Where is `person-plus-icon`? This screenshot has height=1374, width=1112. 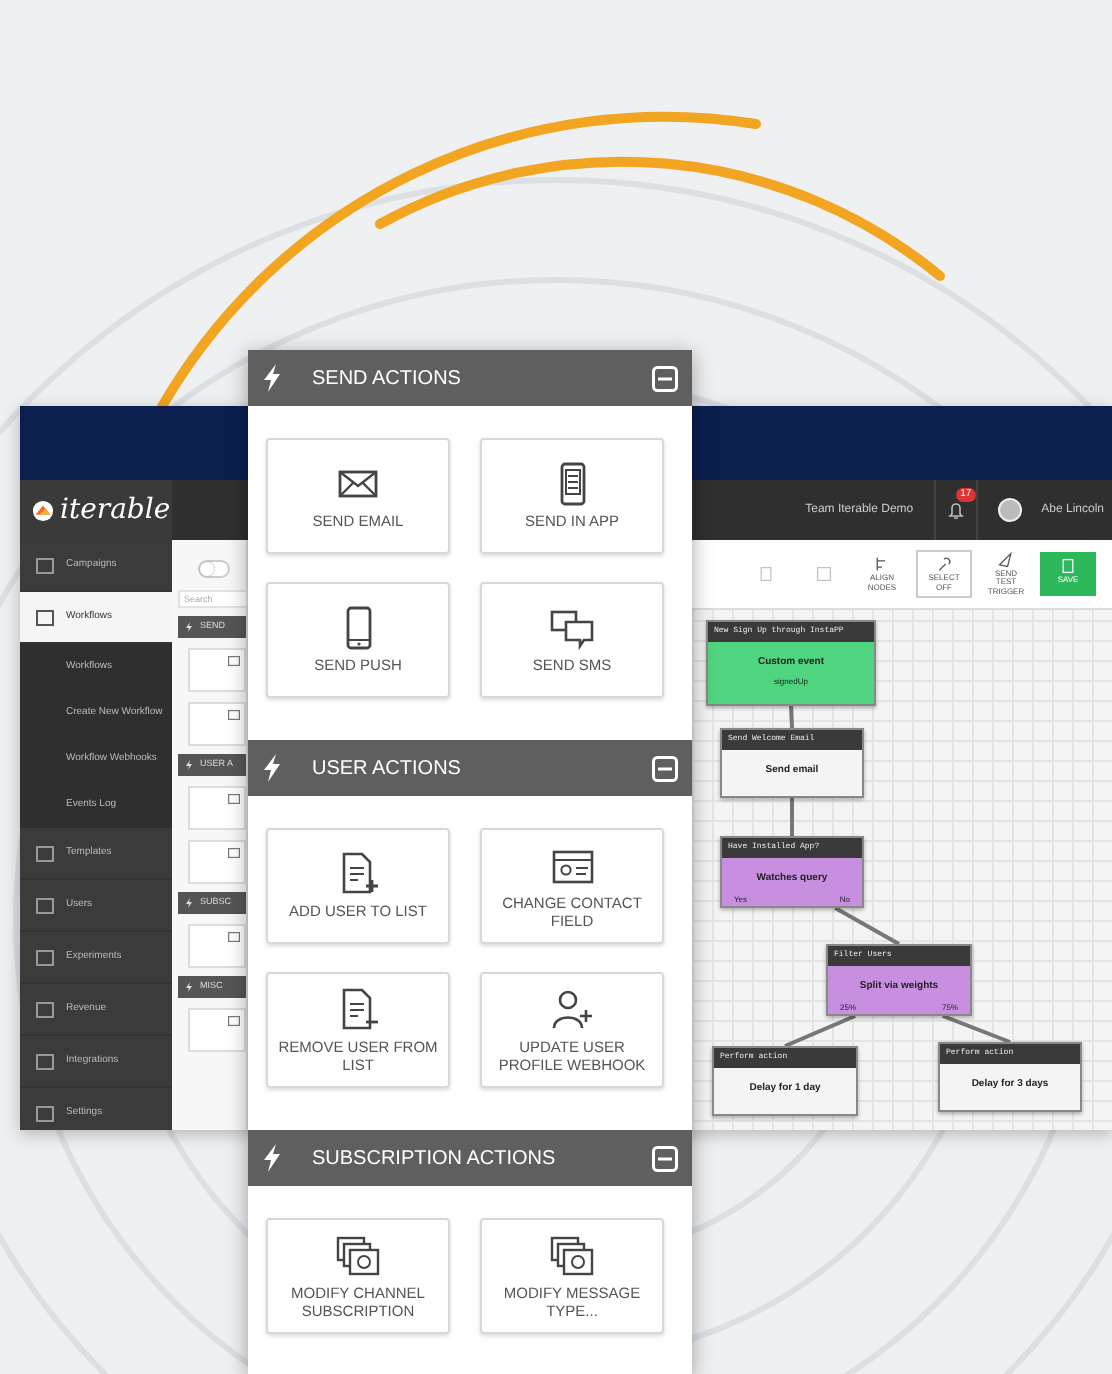 person-plus-icon is located at coordinates (572, 1009).